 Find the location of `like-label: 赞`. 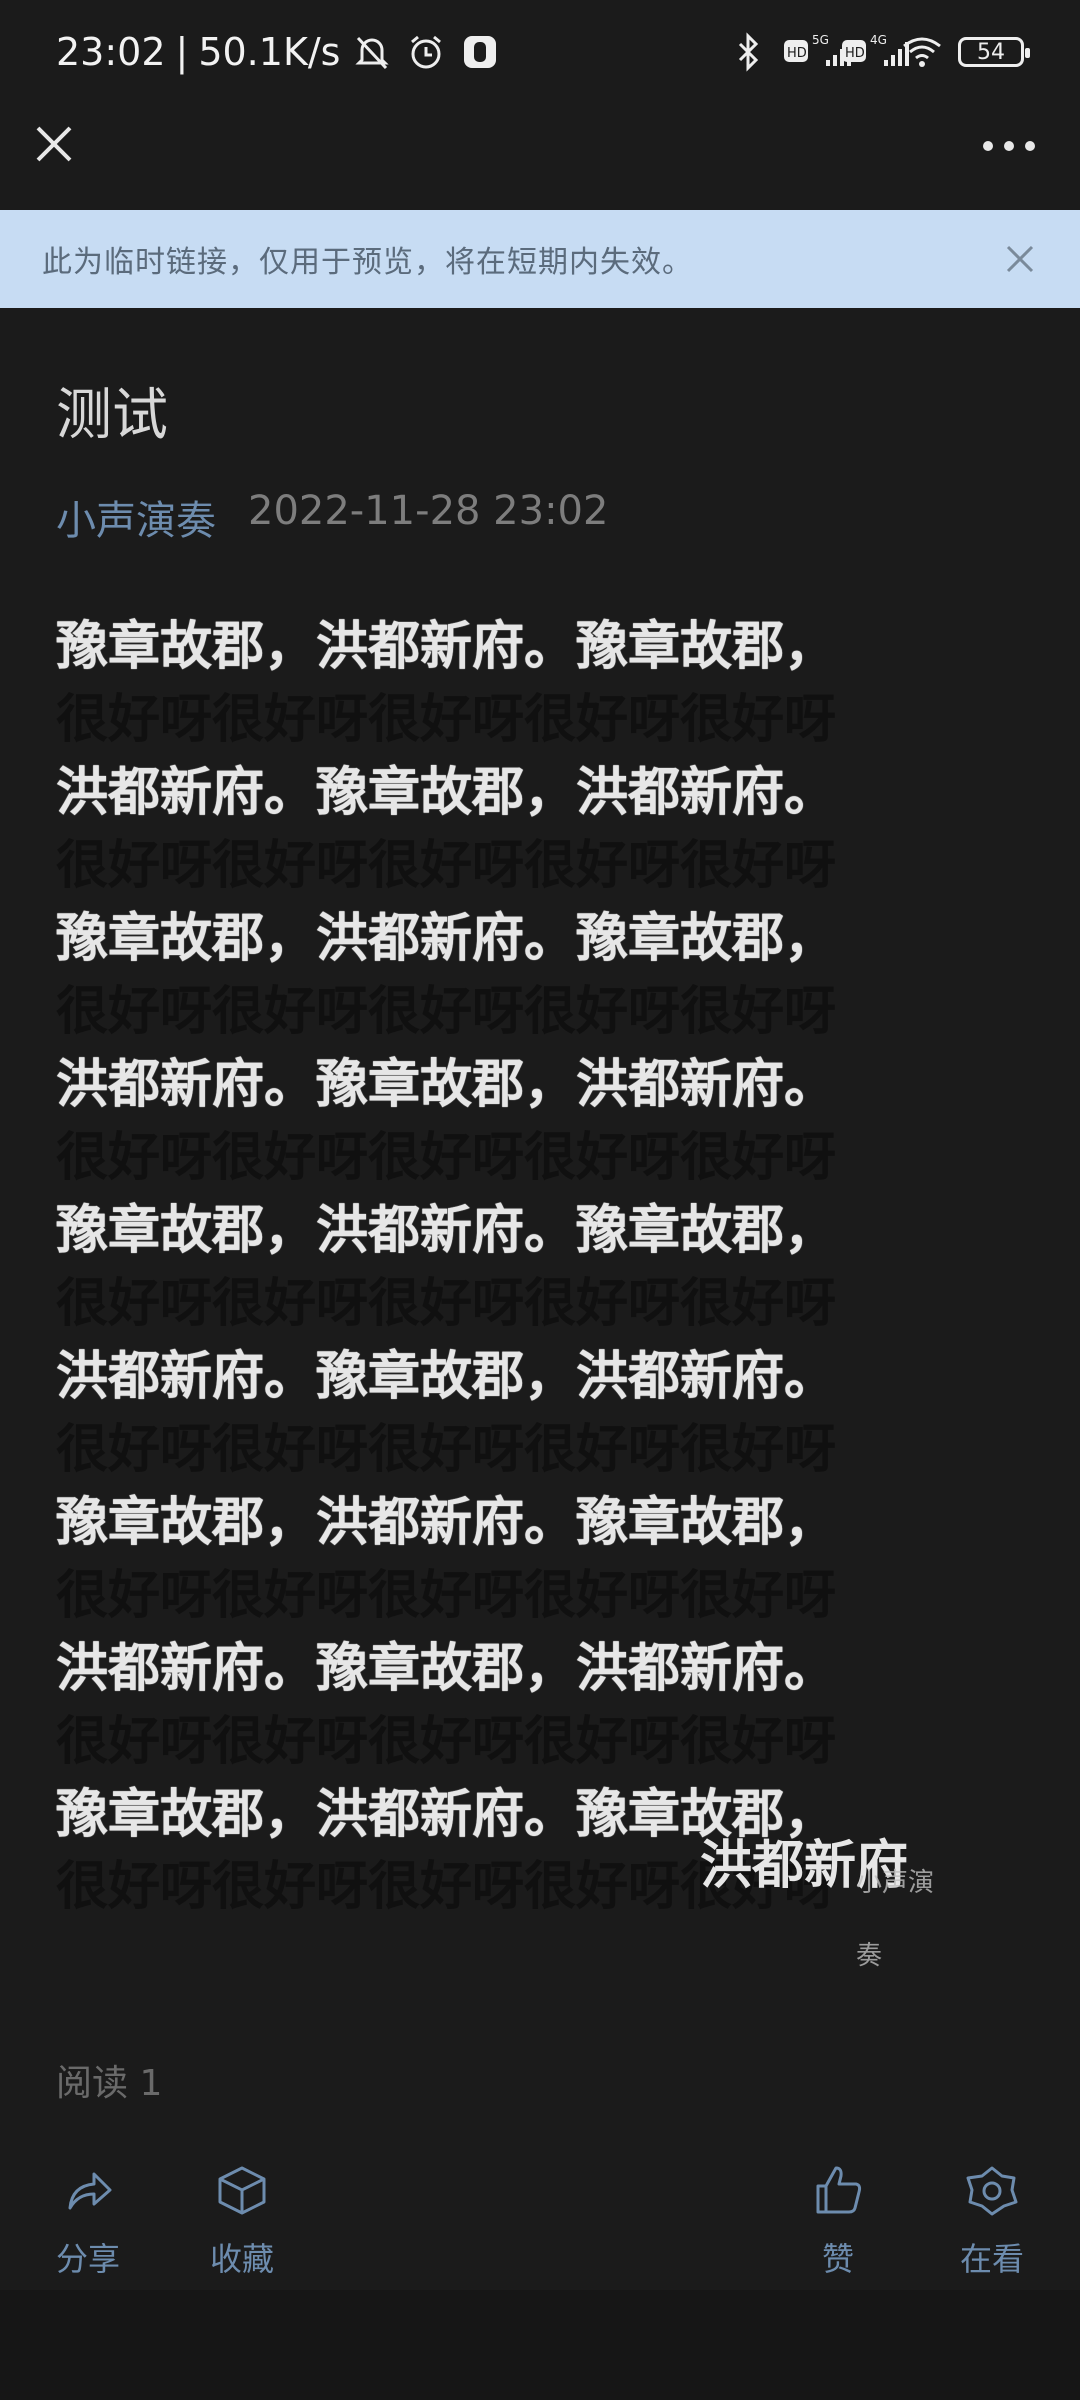

like-label: 赞 is located at coordinates (837, 2259).